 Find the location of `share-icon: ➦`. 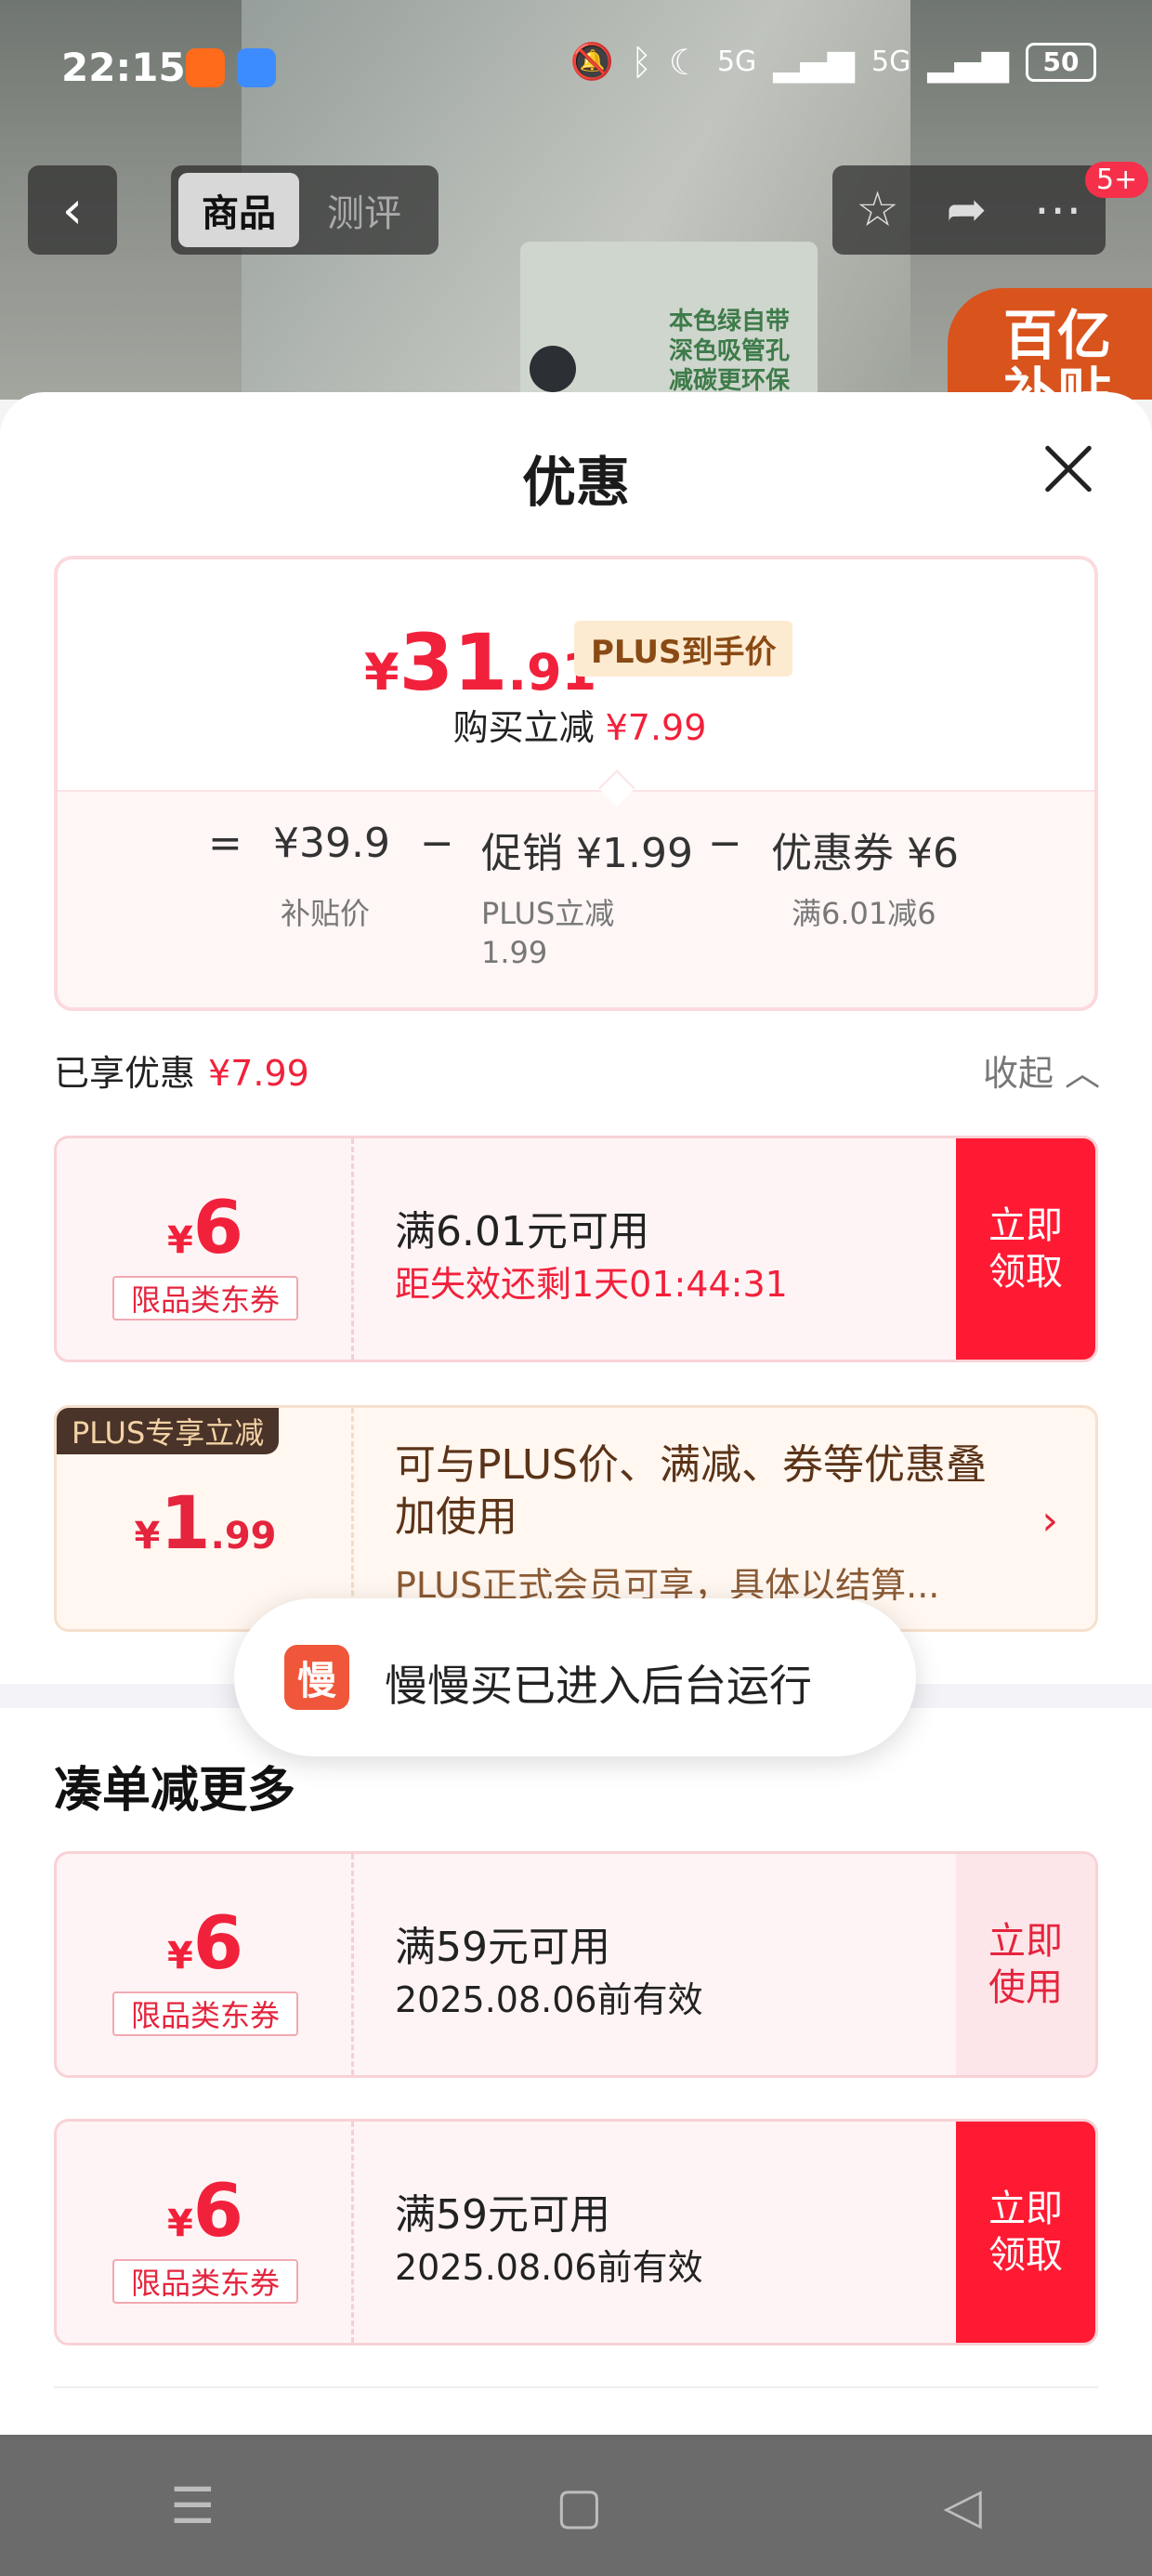

share-icon: ➦ is located at coordinates (967, 210).